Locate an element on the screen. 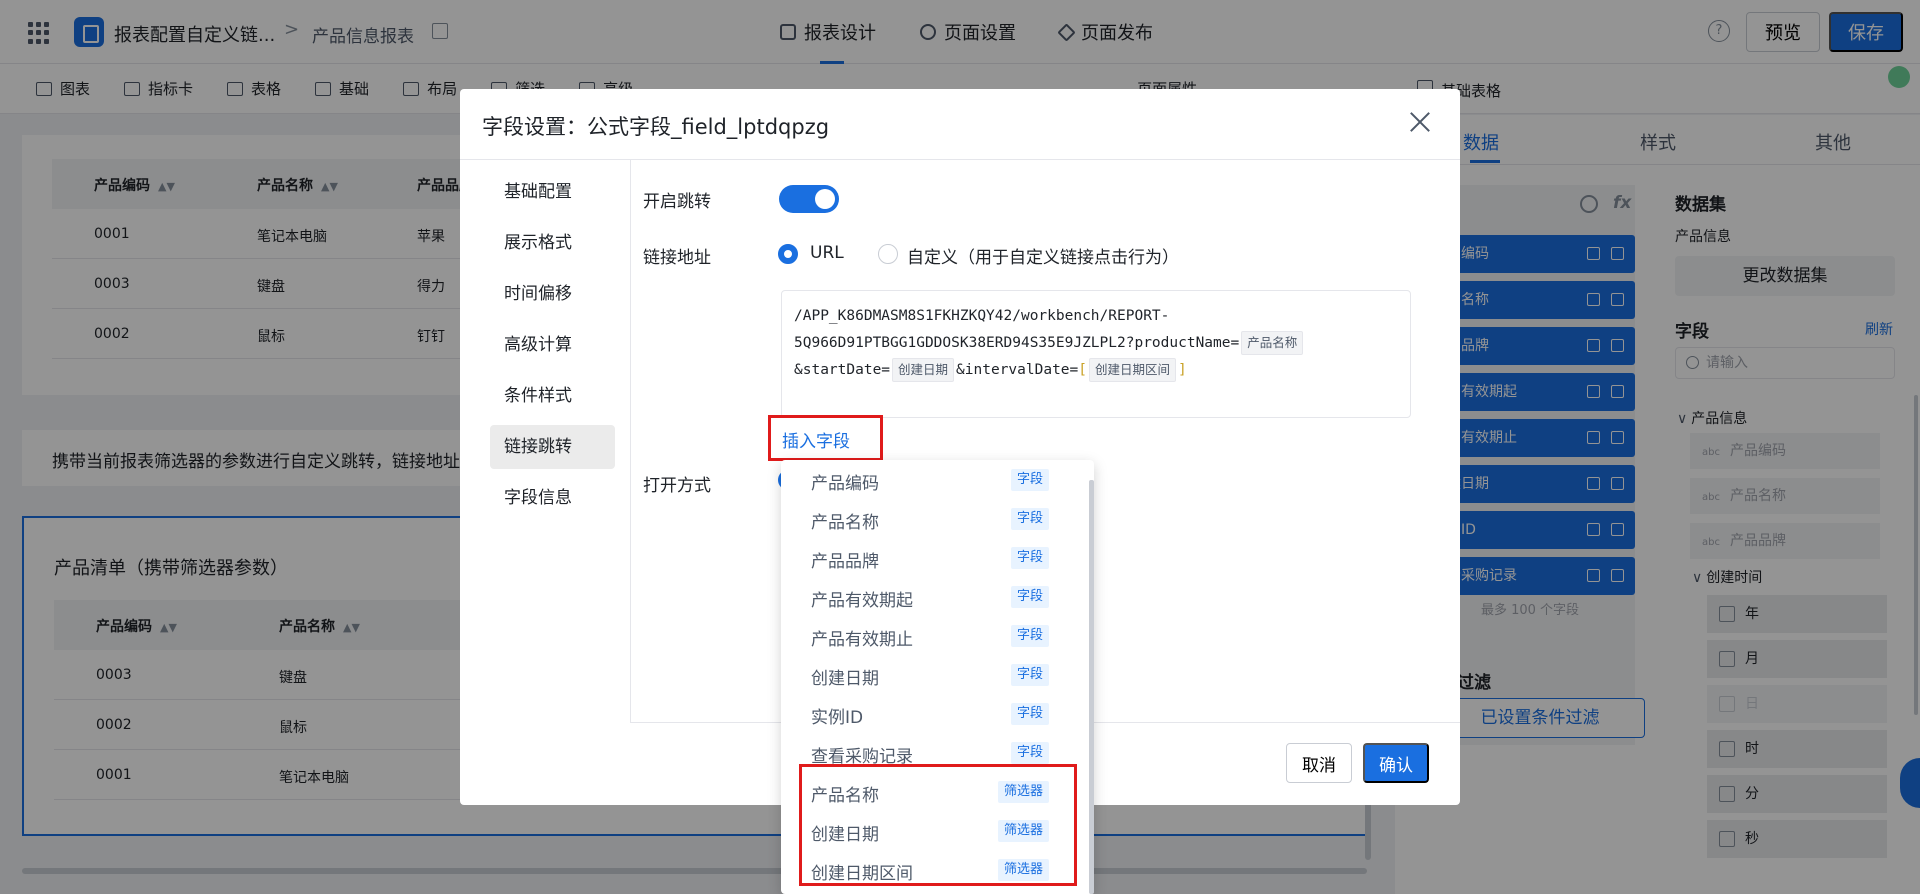  dropdown-item: 产品品牌 字段 is located at coordinates (929, 557).